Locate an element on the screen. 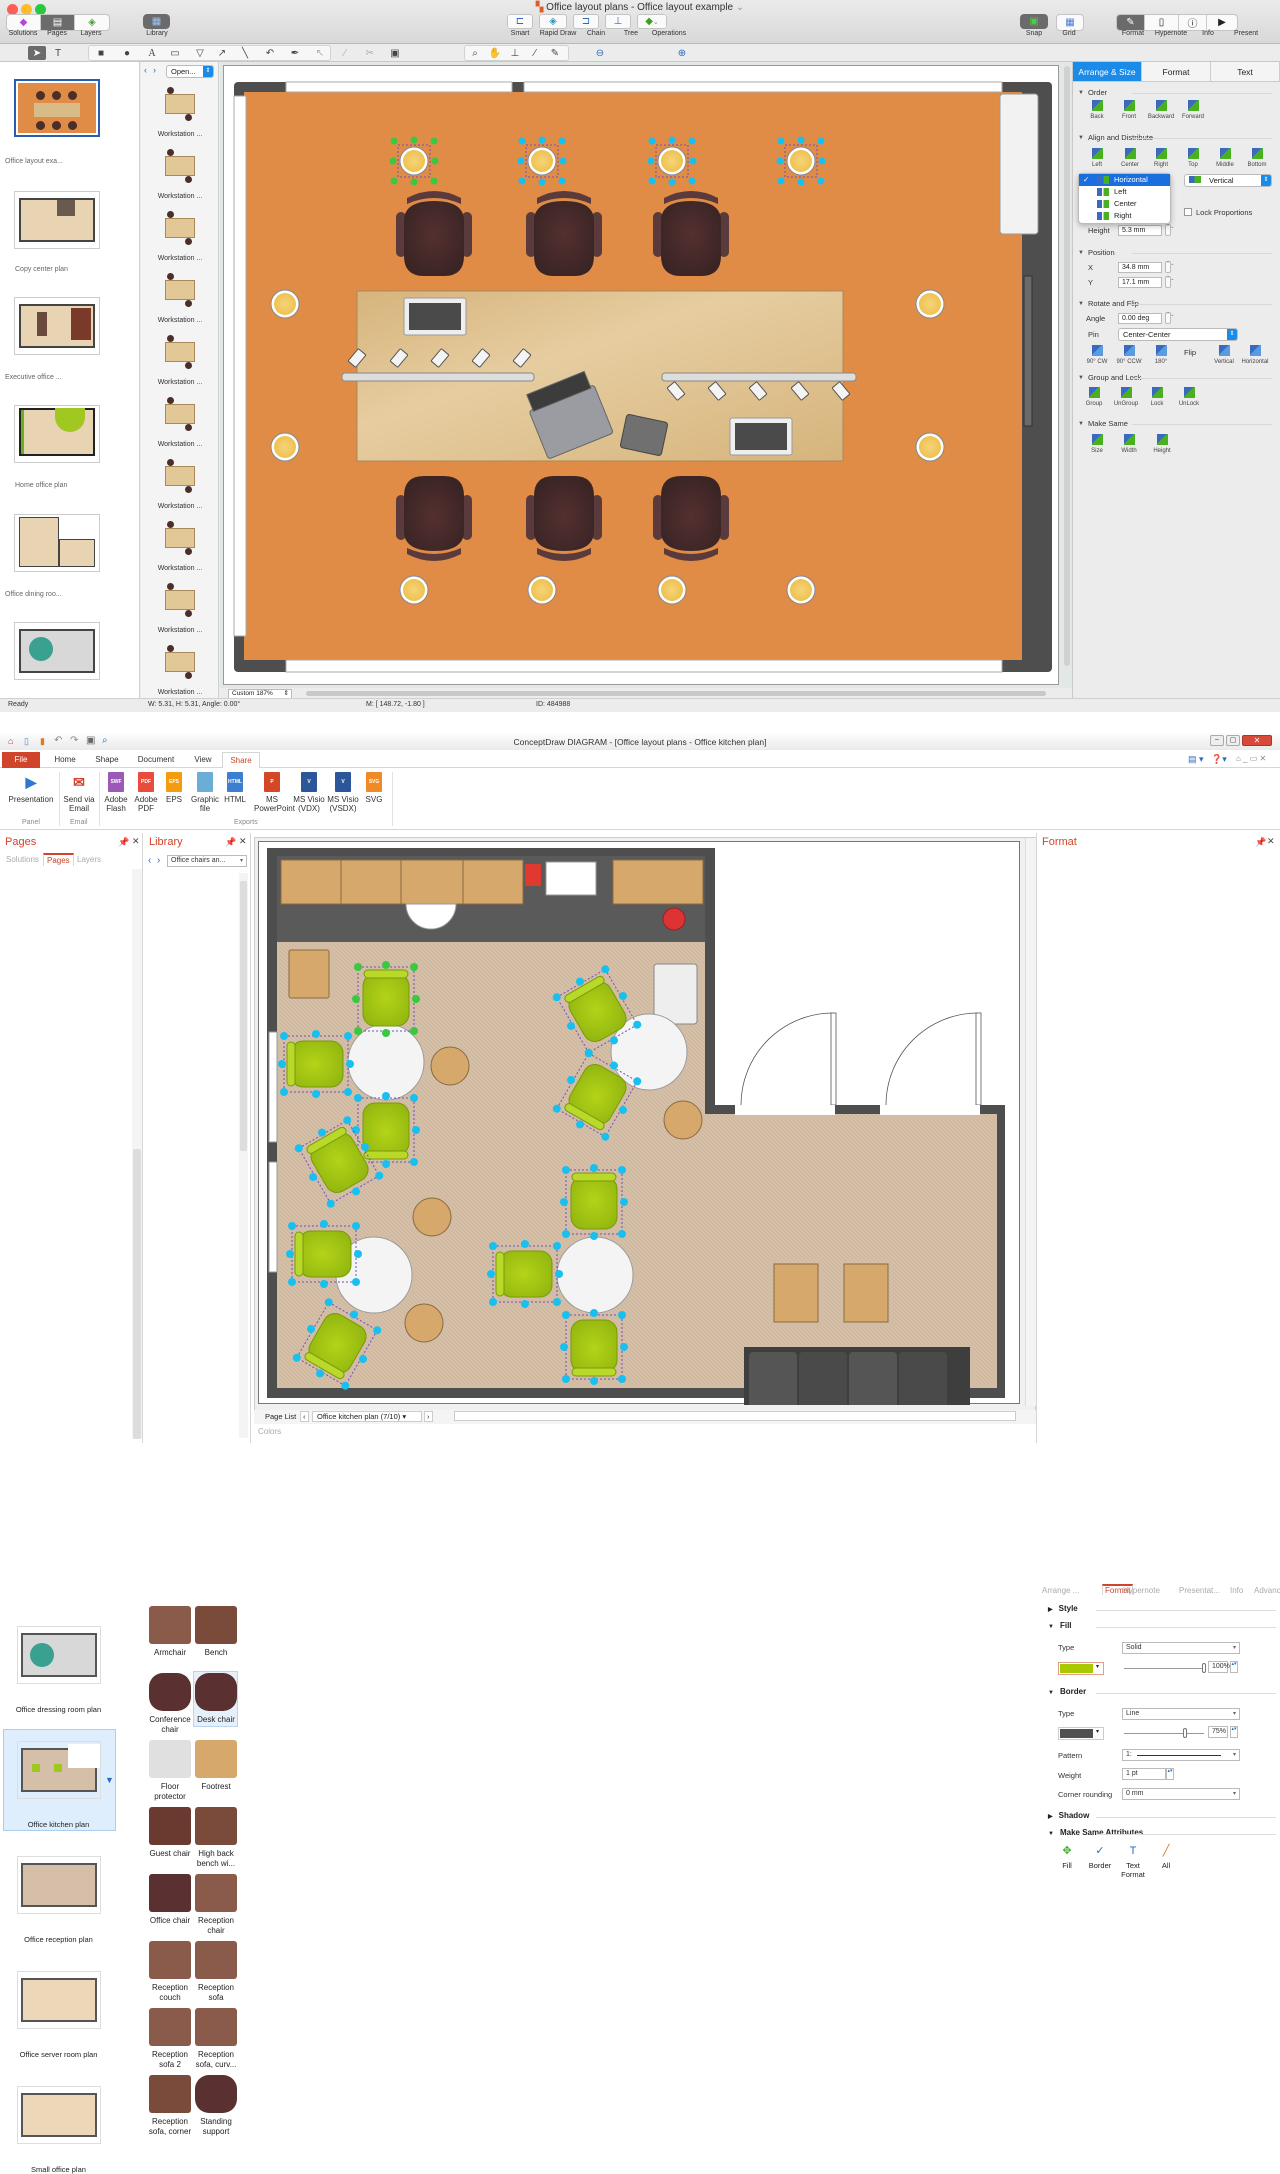 The height and width of the screenshot is (2174, 1280). pin-select: Center-Center ⇕ is located at coordinates (1178, 334).